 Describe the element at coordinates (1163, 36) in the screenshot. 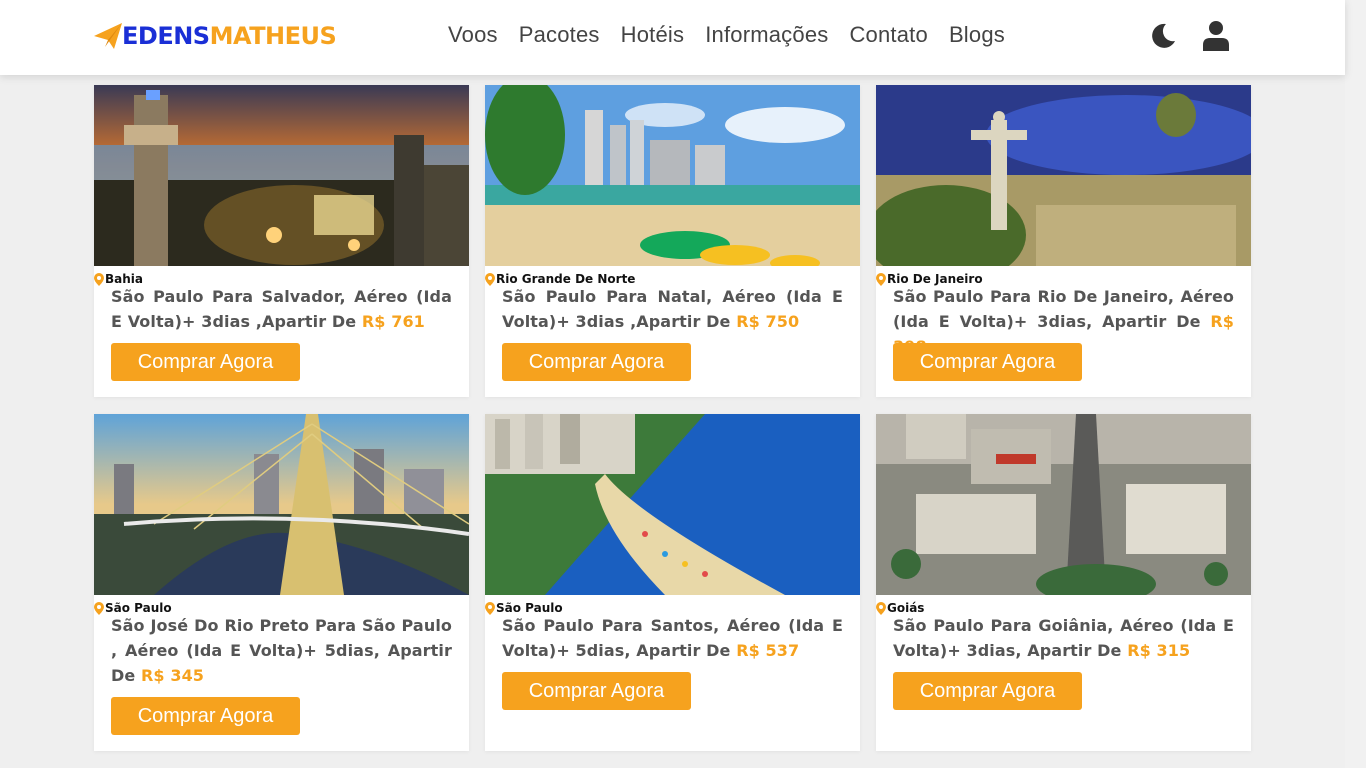

I see `moon-icon` at that location.